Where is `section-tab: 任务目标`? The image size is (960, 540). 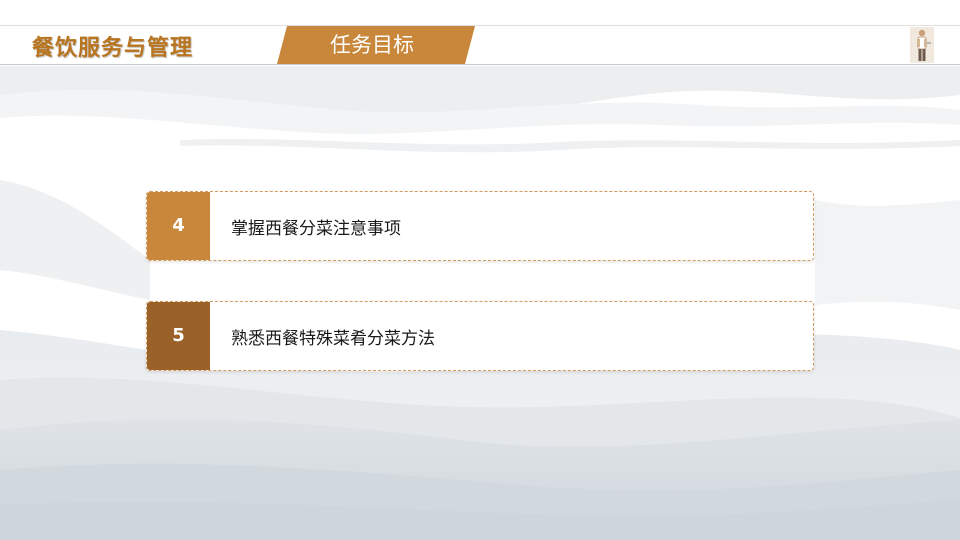
section-tab: 任务目标 is located at coordinates (377, 45).